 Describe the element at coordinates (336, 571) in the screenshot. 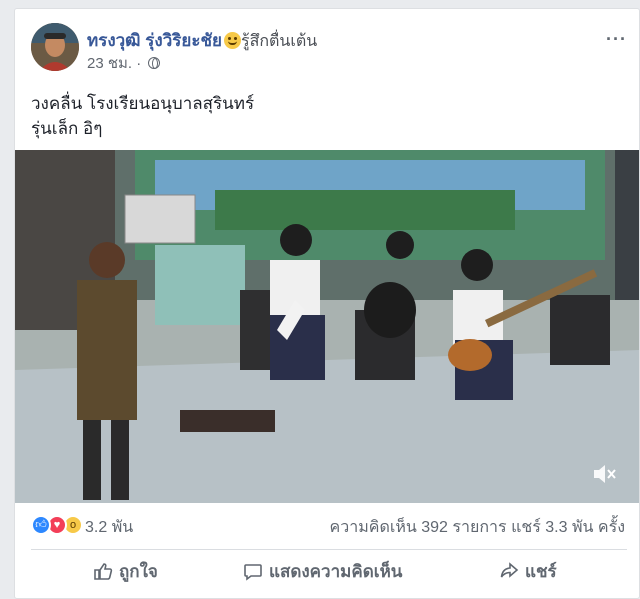

I see `comment-label: แสดงความคิดเห็น` at that location.